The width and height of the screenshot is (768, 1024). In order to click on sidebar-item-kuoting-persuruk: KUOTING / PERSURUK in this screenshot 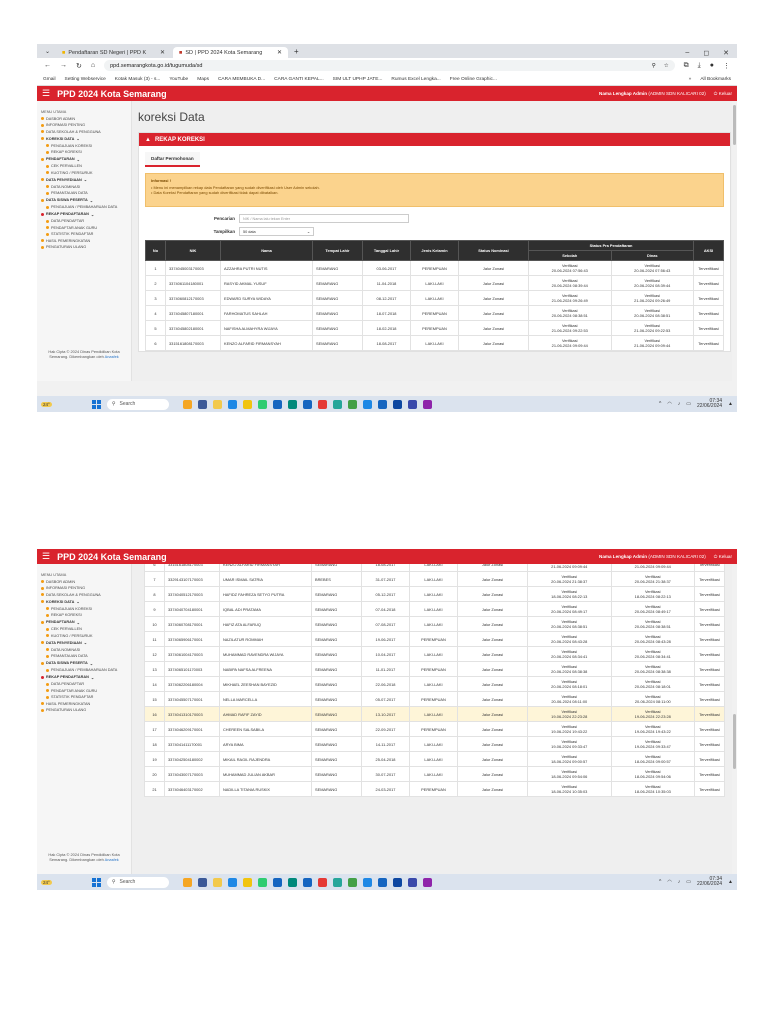, I will do `click(84, 636)`.